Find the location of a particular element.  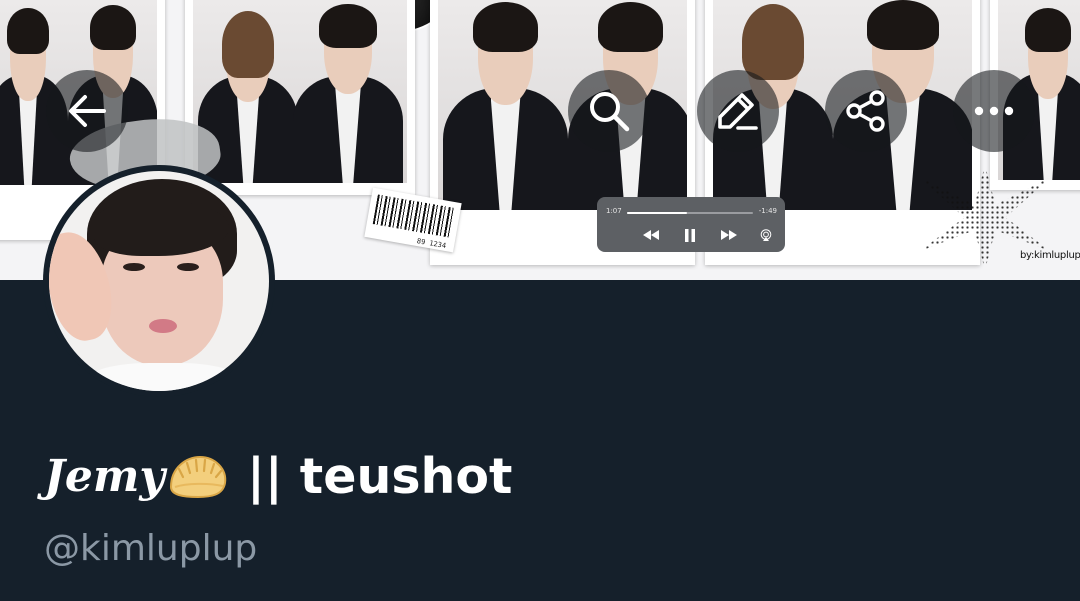

more-horizontal-icon is located at coordinates (994, 111).